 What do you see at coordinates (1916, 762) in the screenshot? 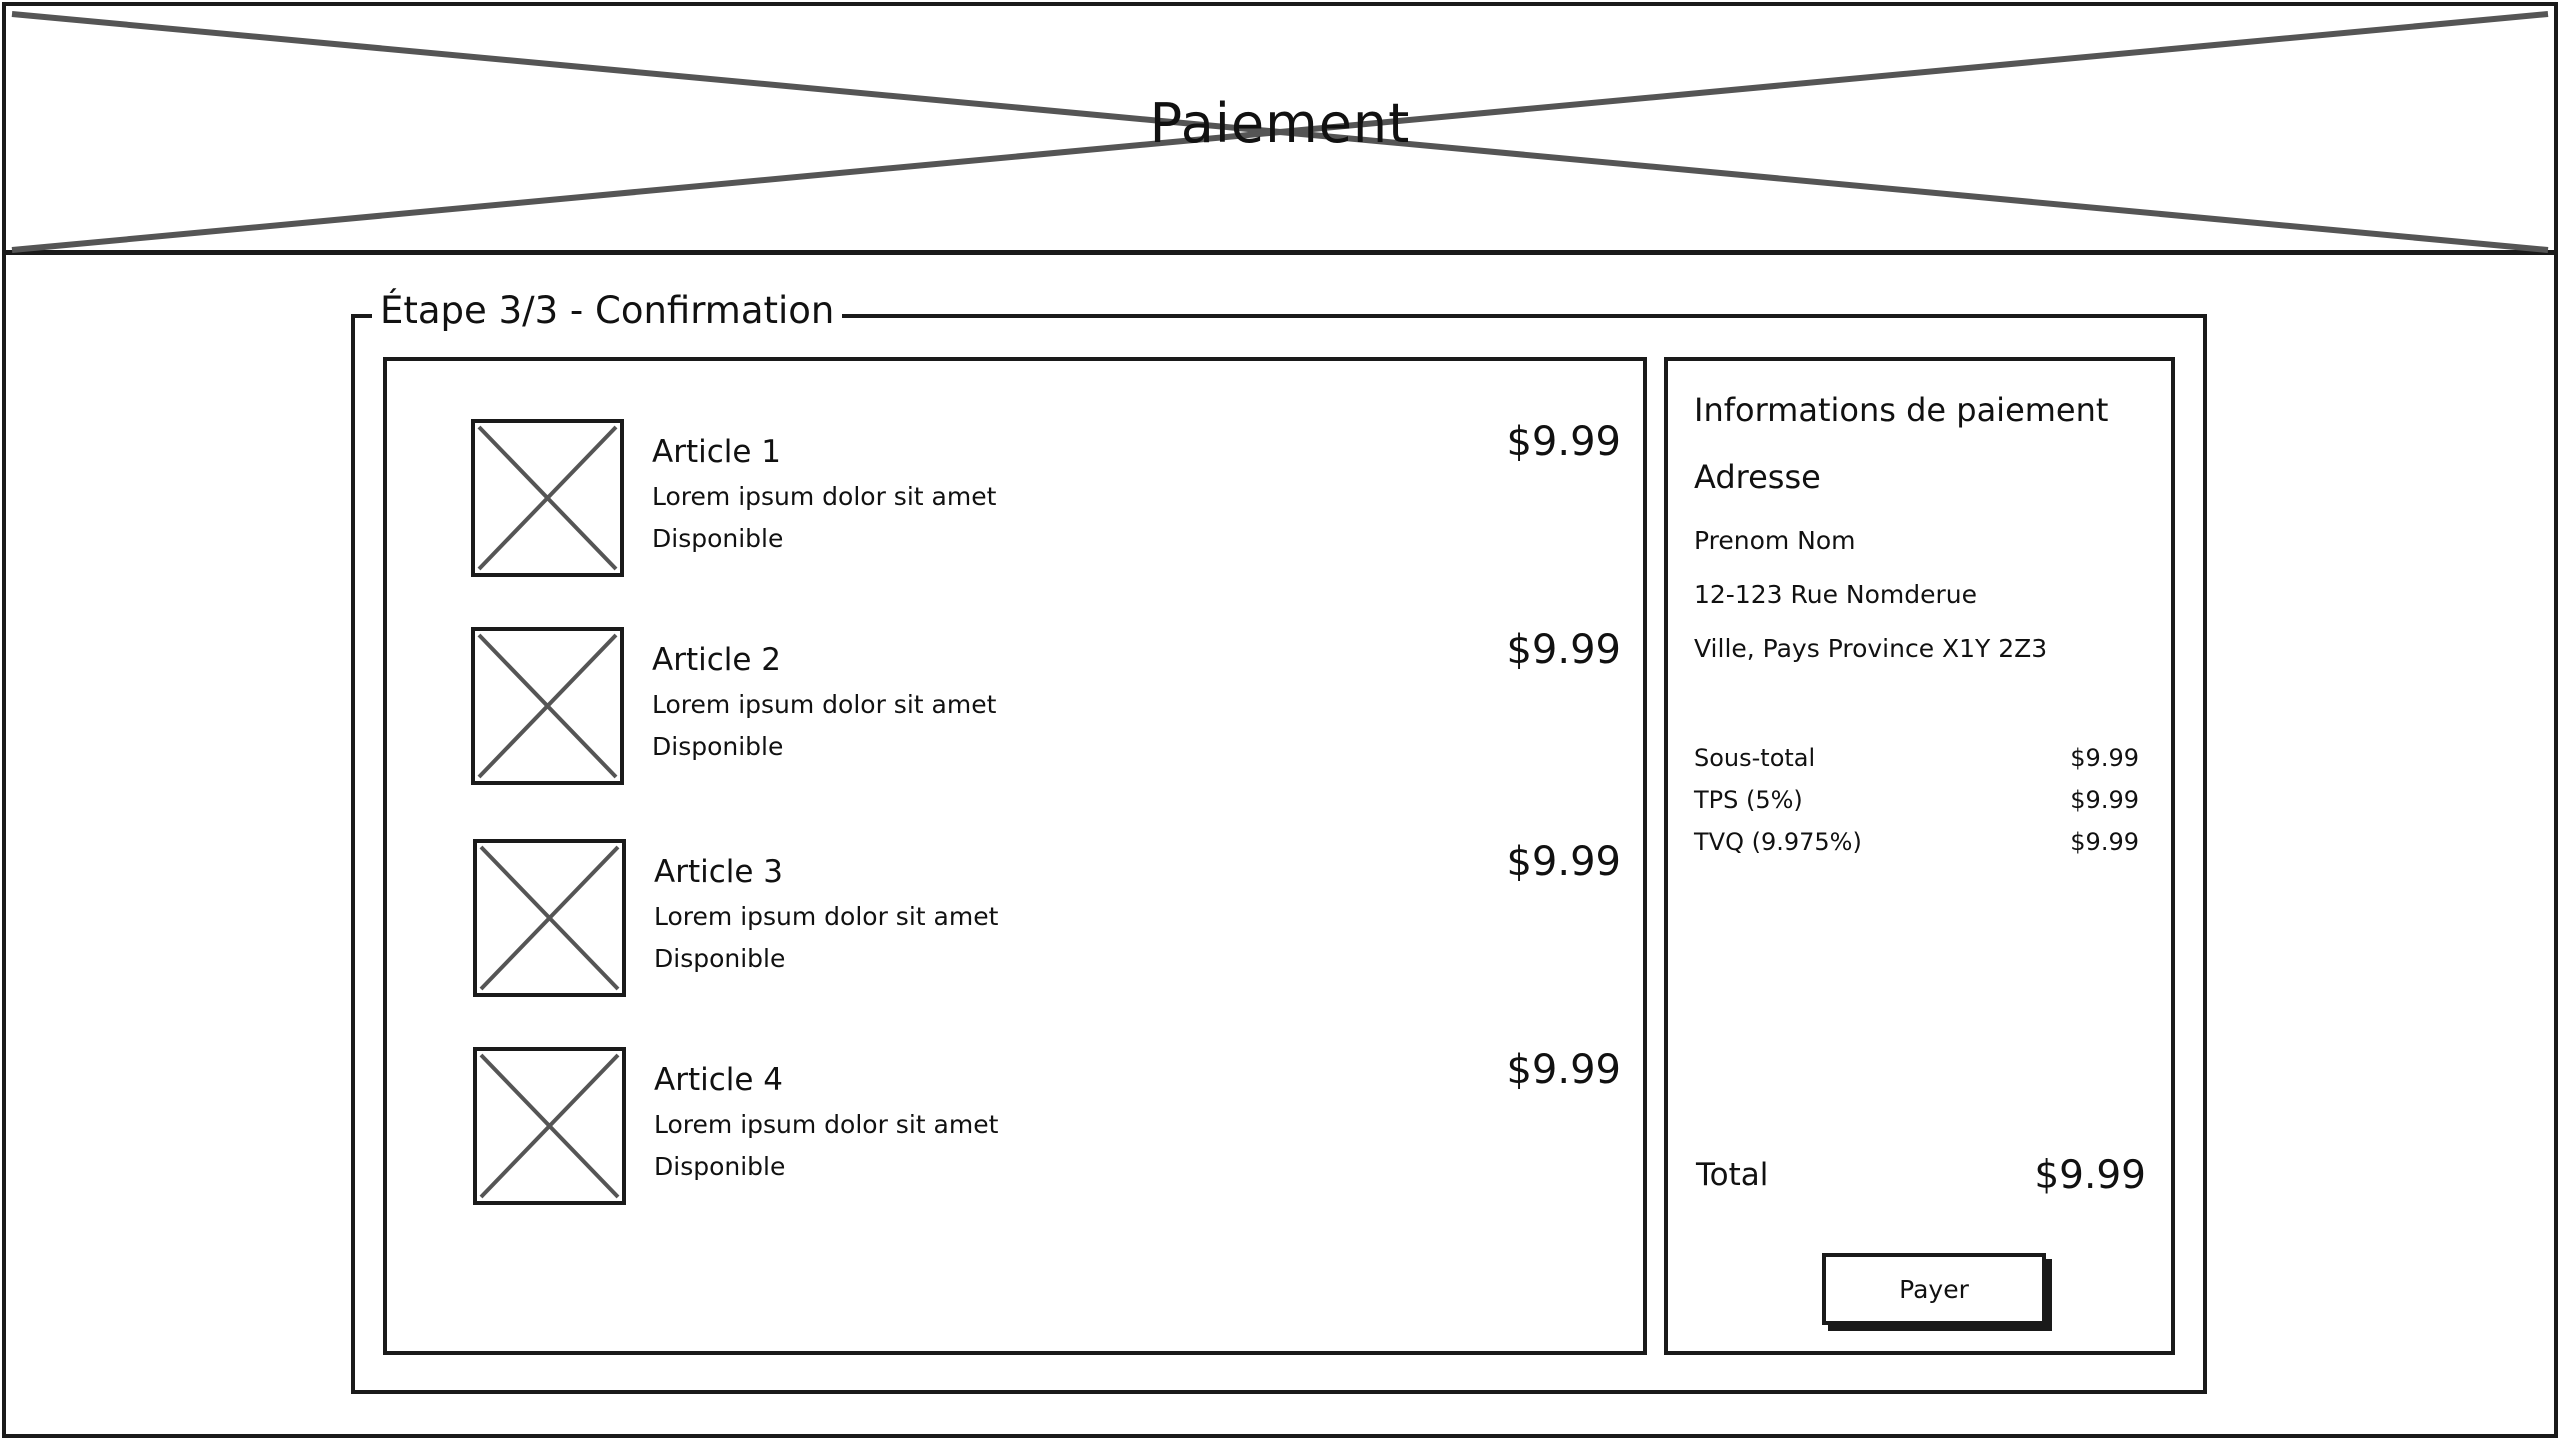
I see `summary-row-subtotal: Sous-total $9.99` at bounding box center [1916, 762].